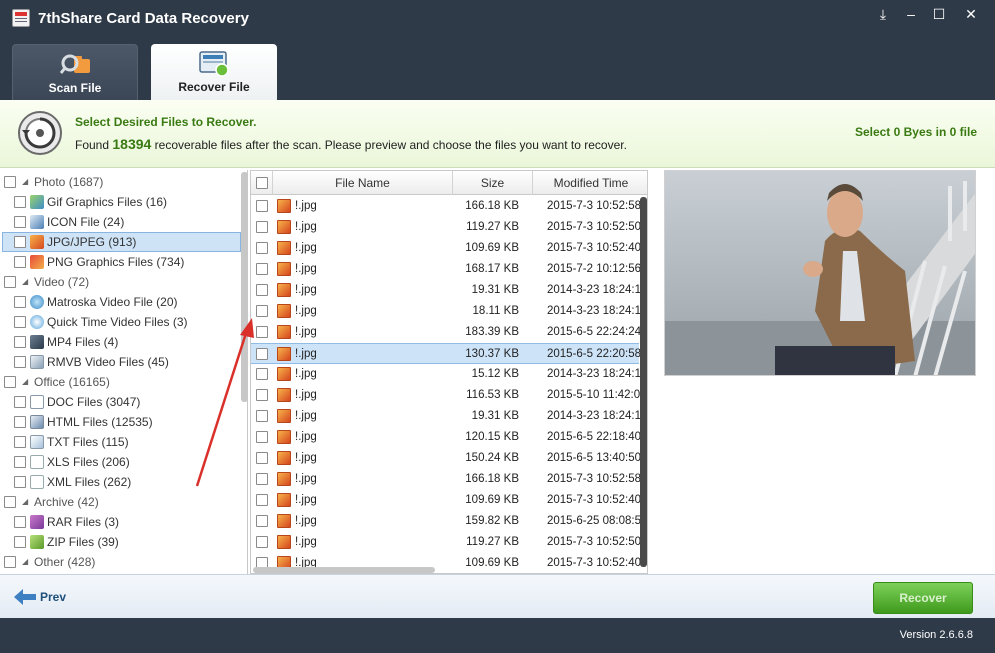 The image size is (995, 653). What do you see at coordinates (923, 598) in the screenshot?
I see `recover-button: Recover` at bounding box center [923, 598].